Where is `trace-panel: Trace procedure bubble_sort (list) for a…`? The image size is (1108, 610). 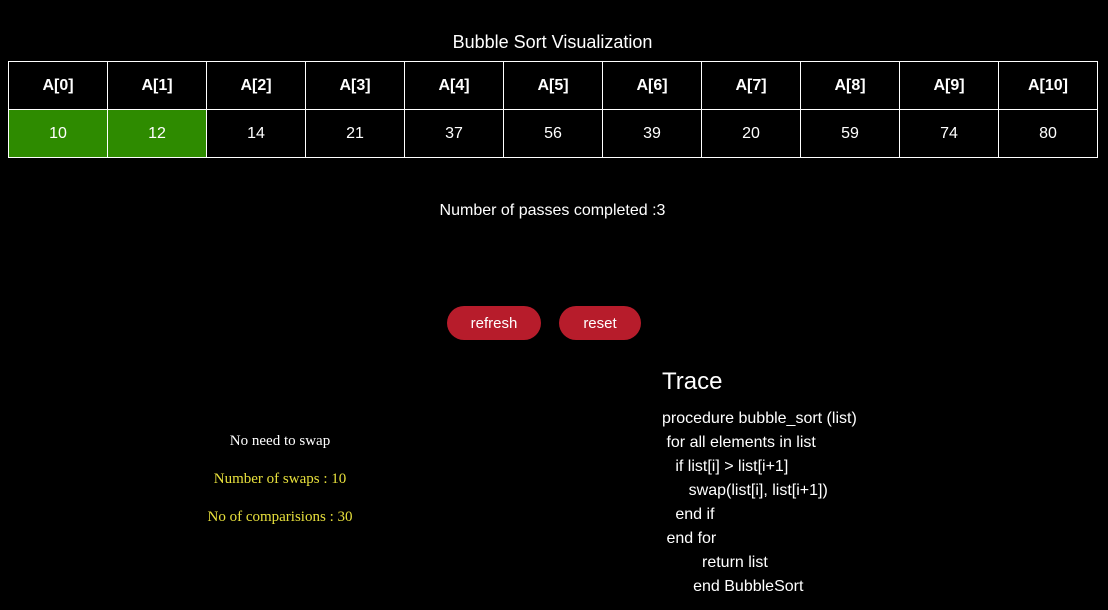
trace-panel: Trace procedure bubble_sort (list) for a… is located at coordinates (877, 483).